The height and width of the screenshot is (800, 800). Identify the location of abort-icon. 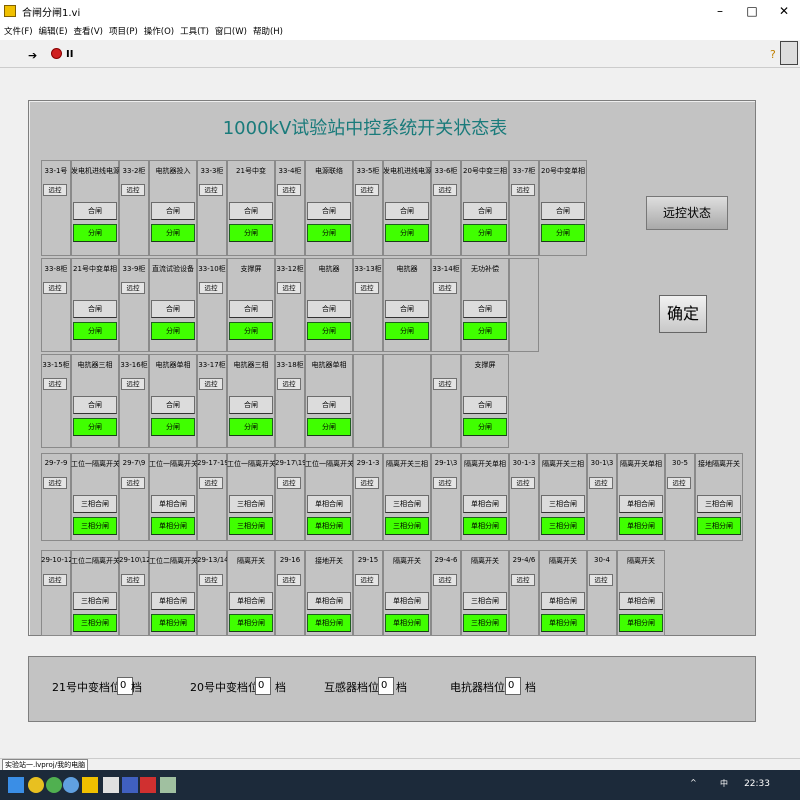
(56, 53).